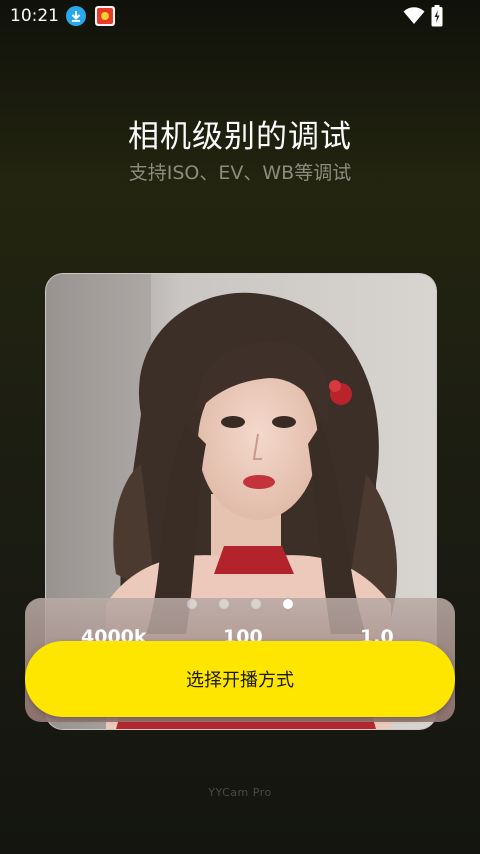  I want to click on wifi-icon, so click(414, 18).